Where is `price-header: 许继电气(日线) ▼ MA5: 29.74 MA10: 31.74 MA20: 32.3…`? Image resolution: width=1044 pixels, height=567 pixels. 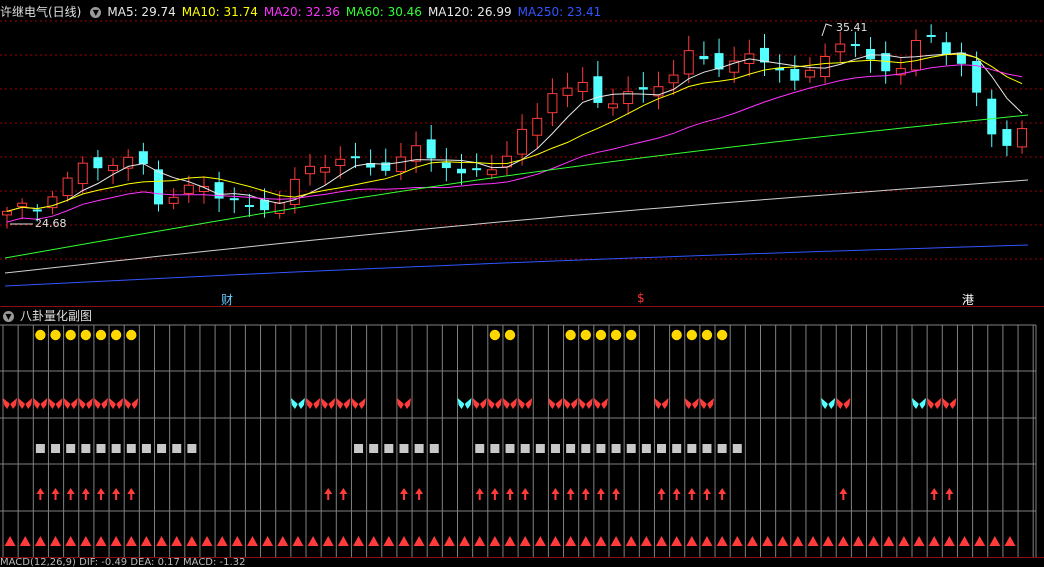
price-header: 许继电气(日线) ▼ MA5: 29.74 MA10: 31.74 MA20: 32.3… is located at coordinates (303, 12).